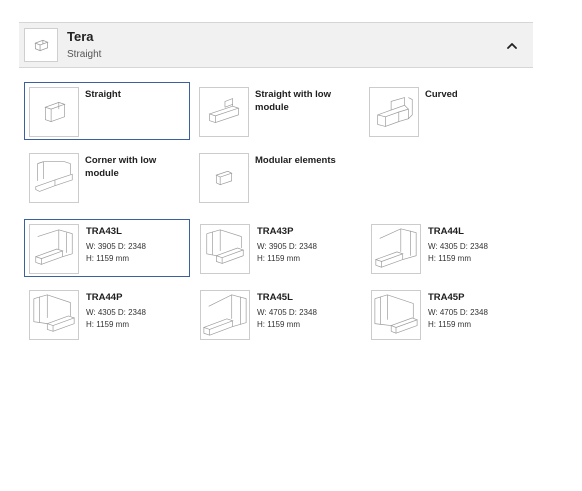  What do you see at coordinates (224, 178) in the screenshot?
I see `modular-elements-icon` at bounding box center [224, 178].